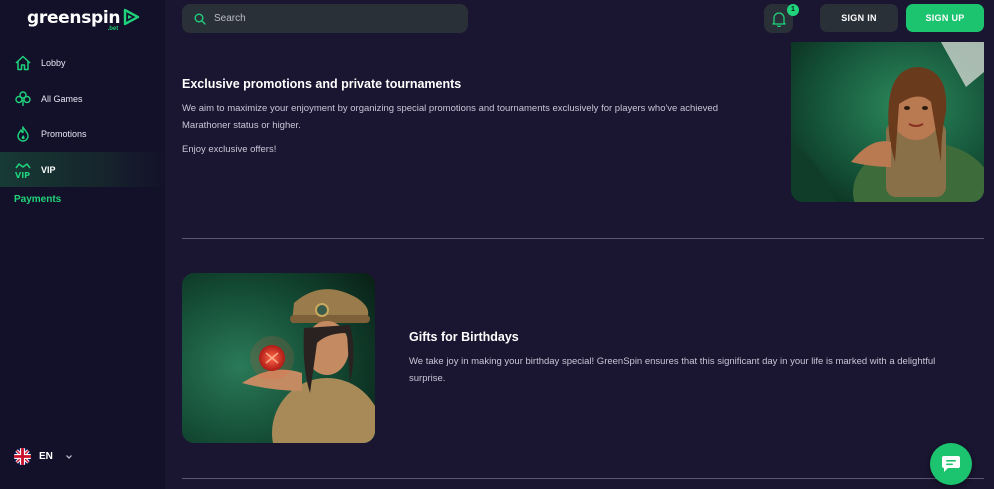  Describe the element at coordinates (464, 337) in the screenshot. I see `section-title: Gifts for Birthdays` at that location.